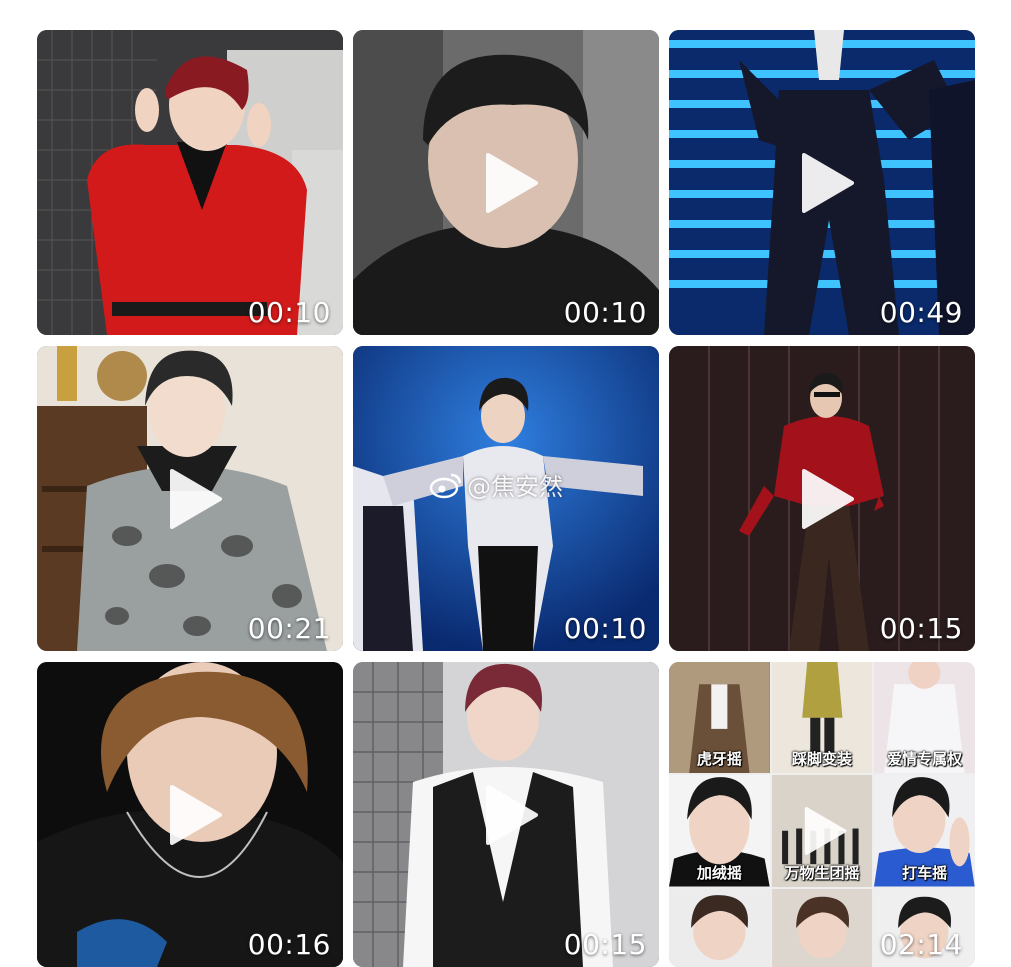 The image size is (1011, 967). I want to click on weibo-logo-icon, so click(445, 485).